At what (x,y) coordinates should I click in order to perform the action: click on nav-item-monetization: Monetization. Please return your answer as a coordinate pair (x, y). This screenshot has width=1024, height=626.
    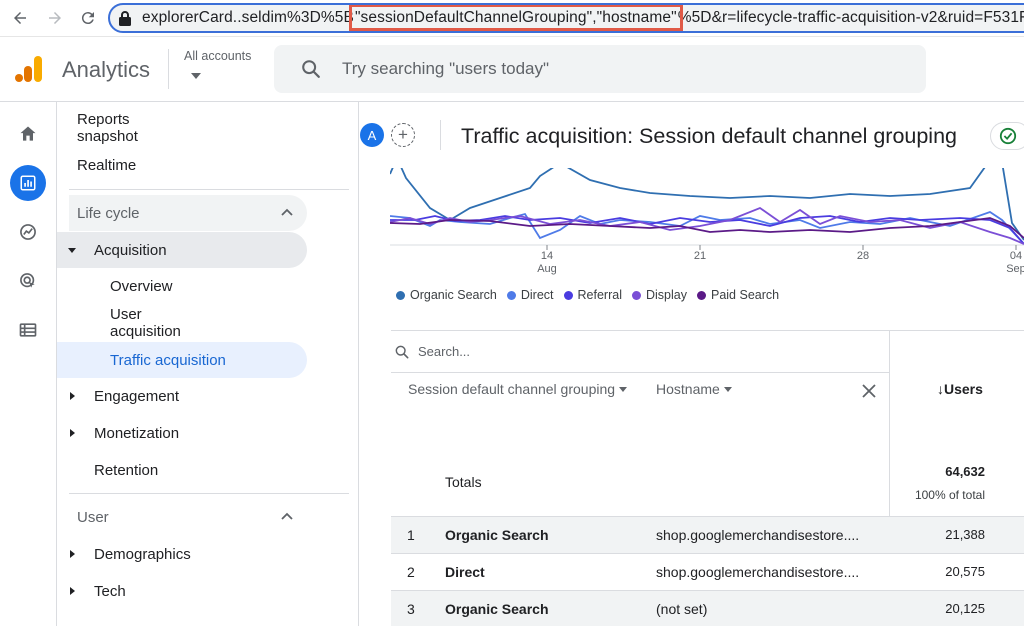
    Looking at the image, I should click on (182, 433).